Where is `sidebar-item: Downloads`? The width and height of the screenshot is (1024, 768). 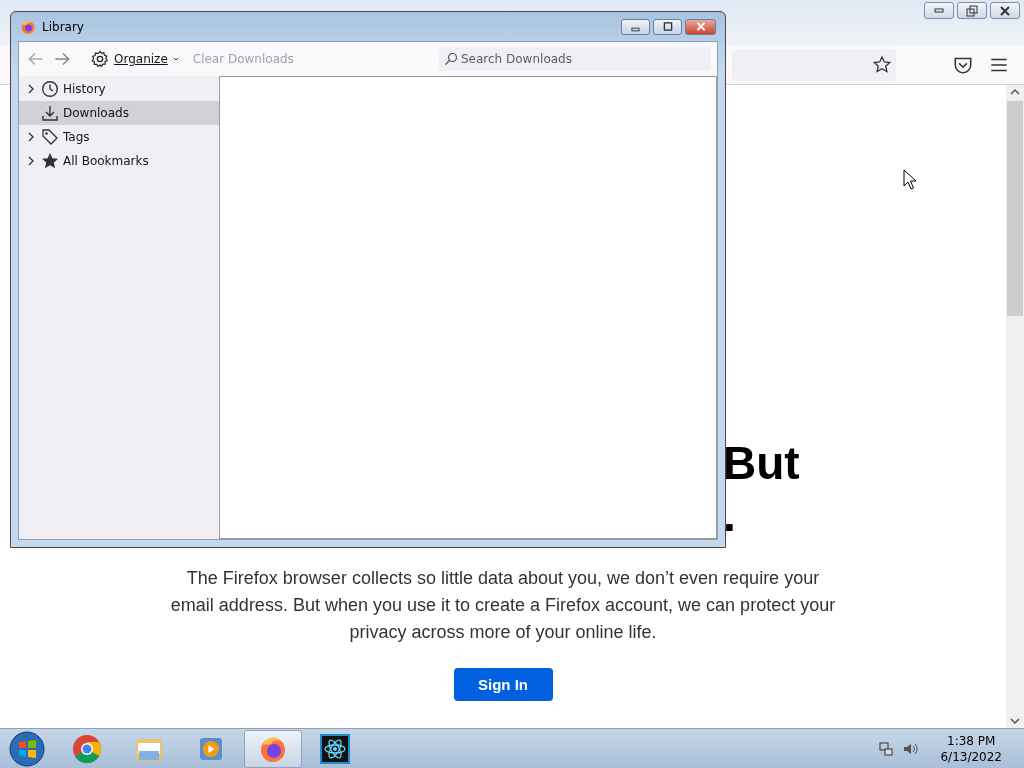 sidebar-item: Downloads is located at coordinates (119, 113).